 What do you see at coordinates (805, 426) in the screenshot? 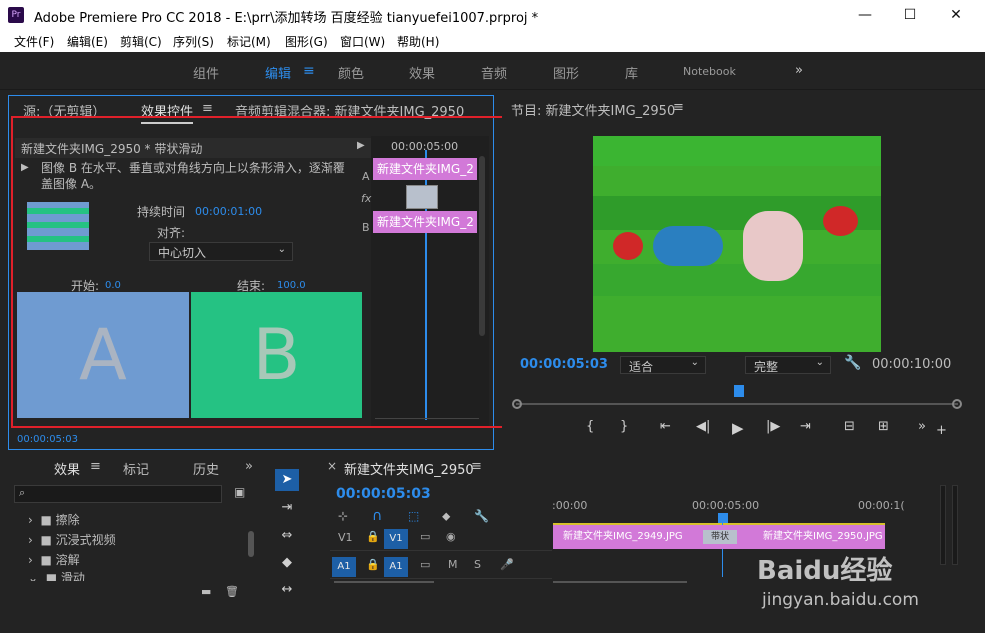
I see `go-to-out-icon: ⇥` at bounding box center [805, 426].